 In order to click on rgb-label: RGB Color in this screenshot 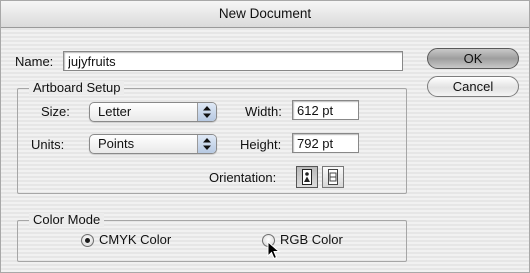, I will do `click(311, 239)`.